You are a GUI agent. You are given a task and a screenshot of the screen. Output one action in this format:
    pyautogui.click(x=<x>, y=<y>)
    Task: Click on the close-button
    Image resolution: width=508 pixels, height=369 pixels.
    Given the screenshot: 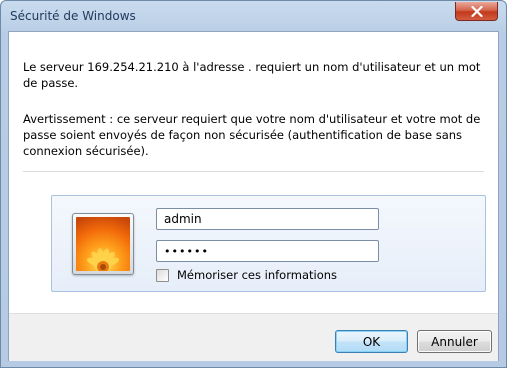 What is the action you would take?
    pyautogui.click(x=476, y=11)
    